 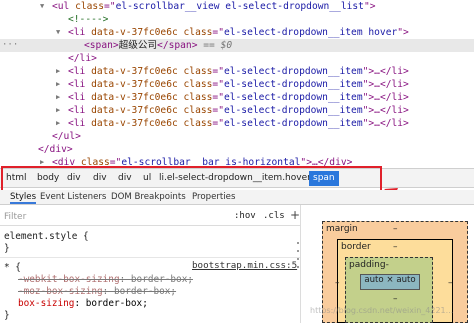 I want to click on breadcrumb-item-li: li.el-select-dropdown__item.hover, so click(x=235, y=178).